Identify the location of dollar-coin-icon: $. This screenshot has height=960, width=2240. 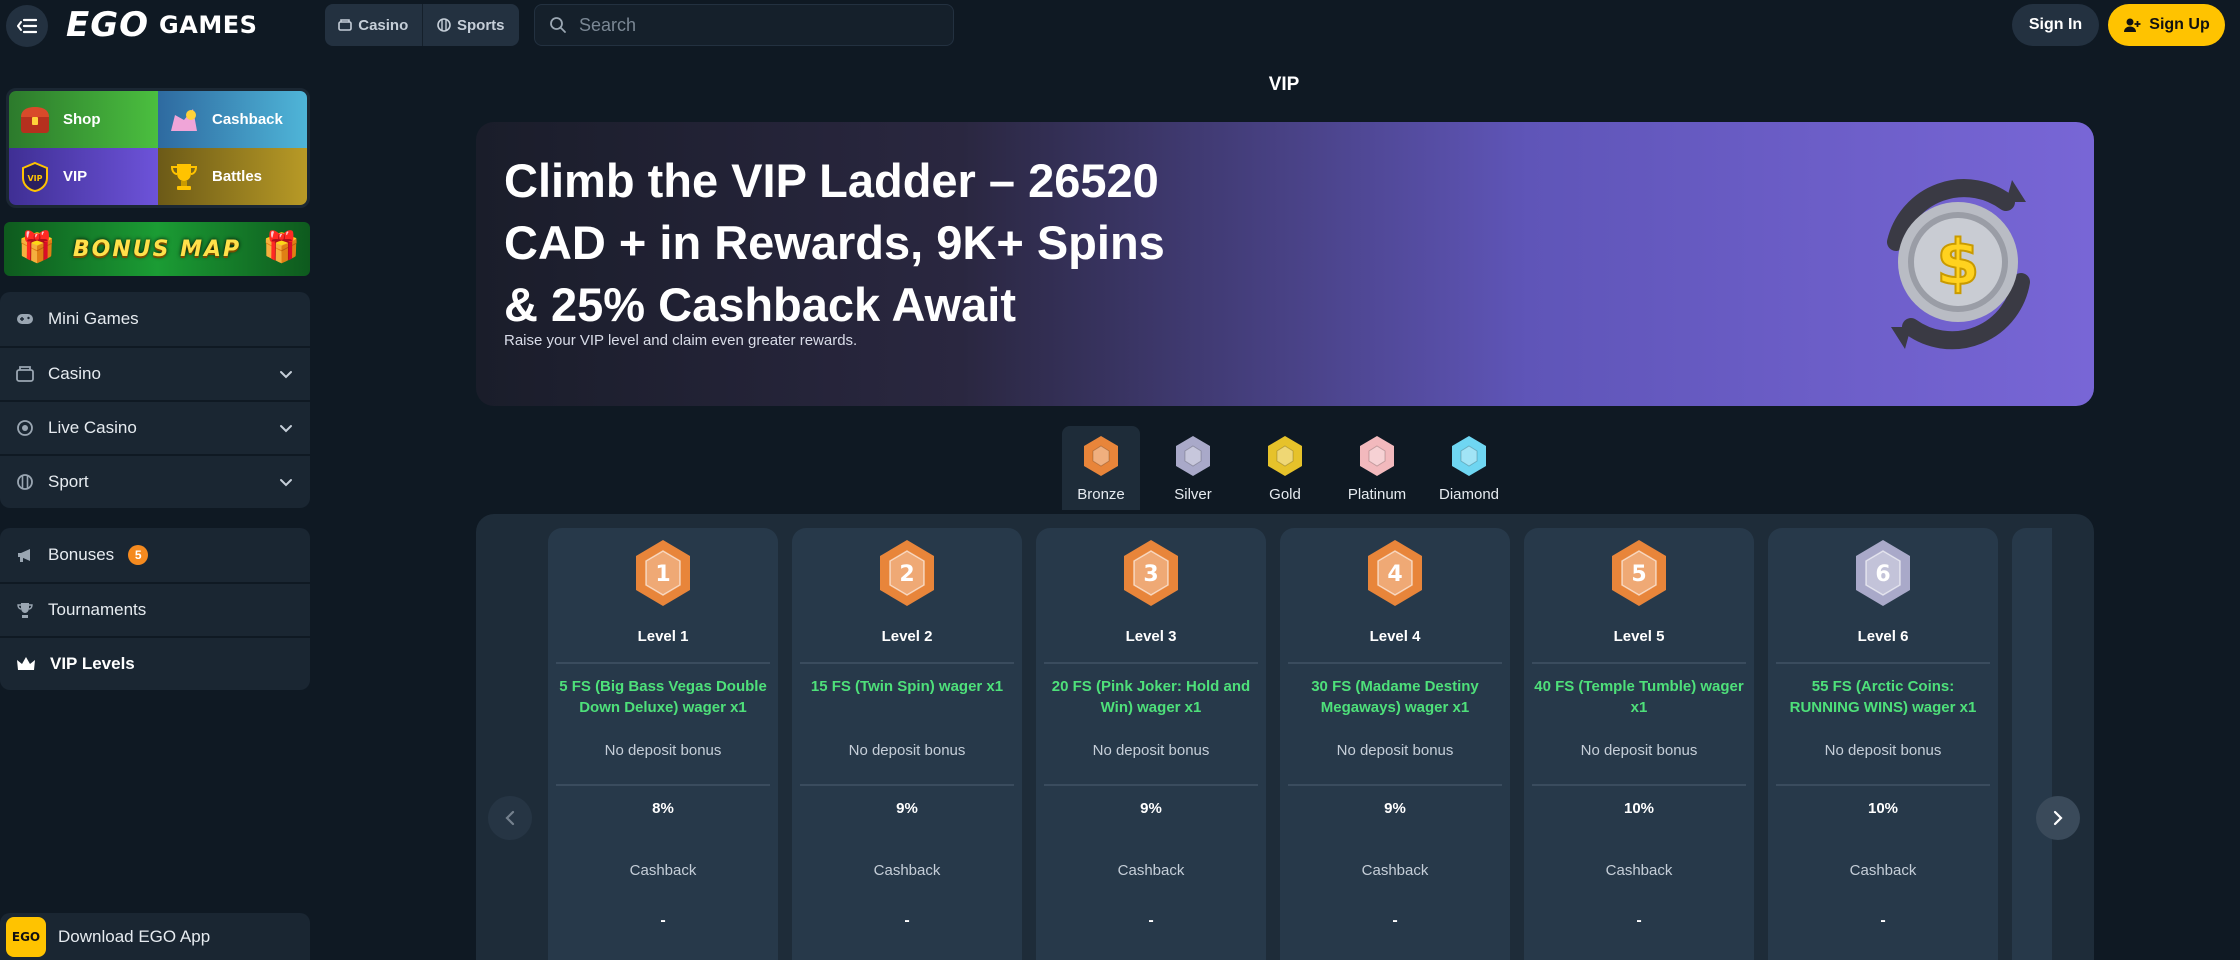
(1958, 264).